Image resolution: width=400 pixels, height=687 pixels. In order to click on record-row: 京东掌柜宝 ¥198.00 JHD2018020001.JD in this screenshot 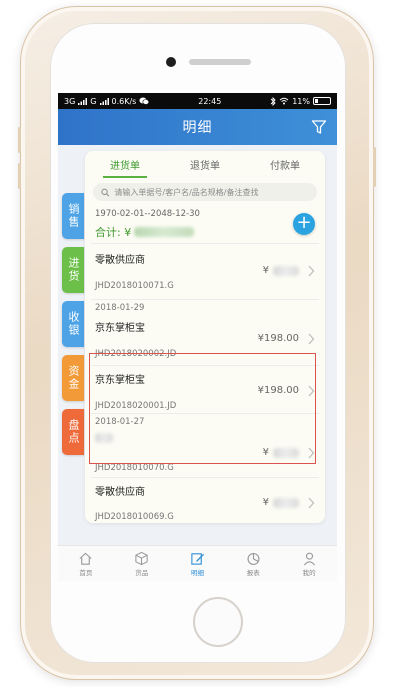, I will do `click(205, 393)`.